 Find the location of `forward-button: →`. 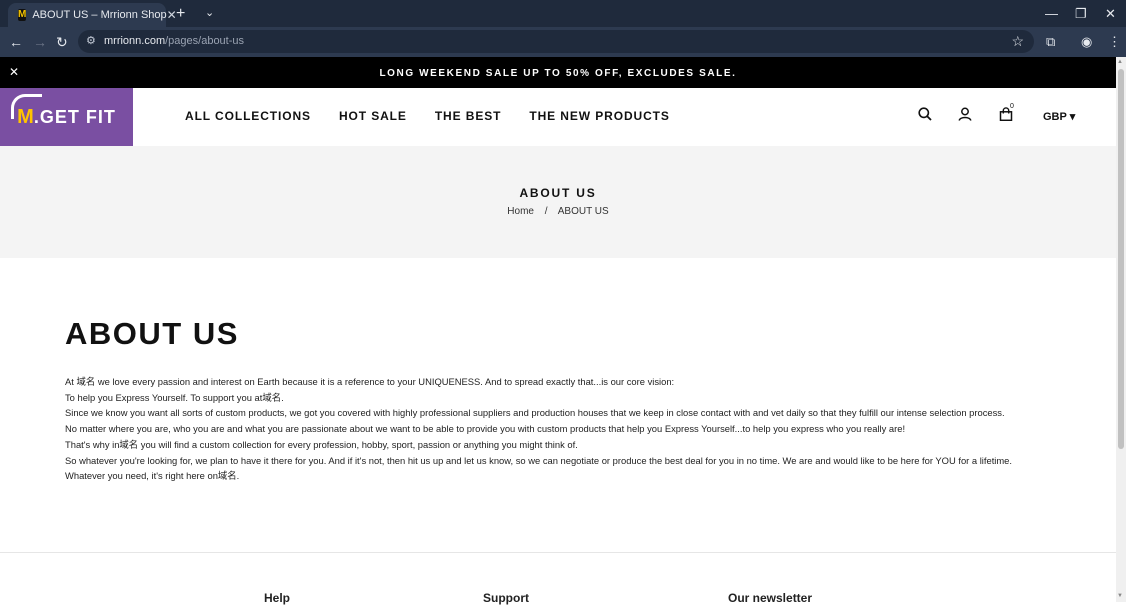

forward-button: → is located at coordinates (40, 42).